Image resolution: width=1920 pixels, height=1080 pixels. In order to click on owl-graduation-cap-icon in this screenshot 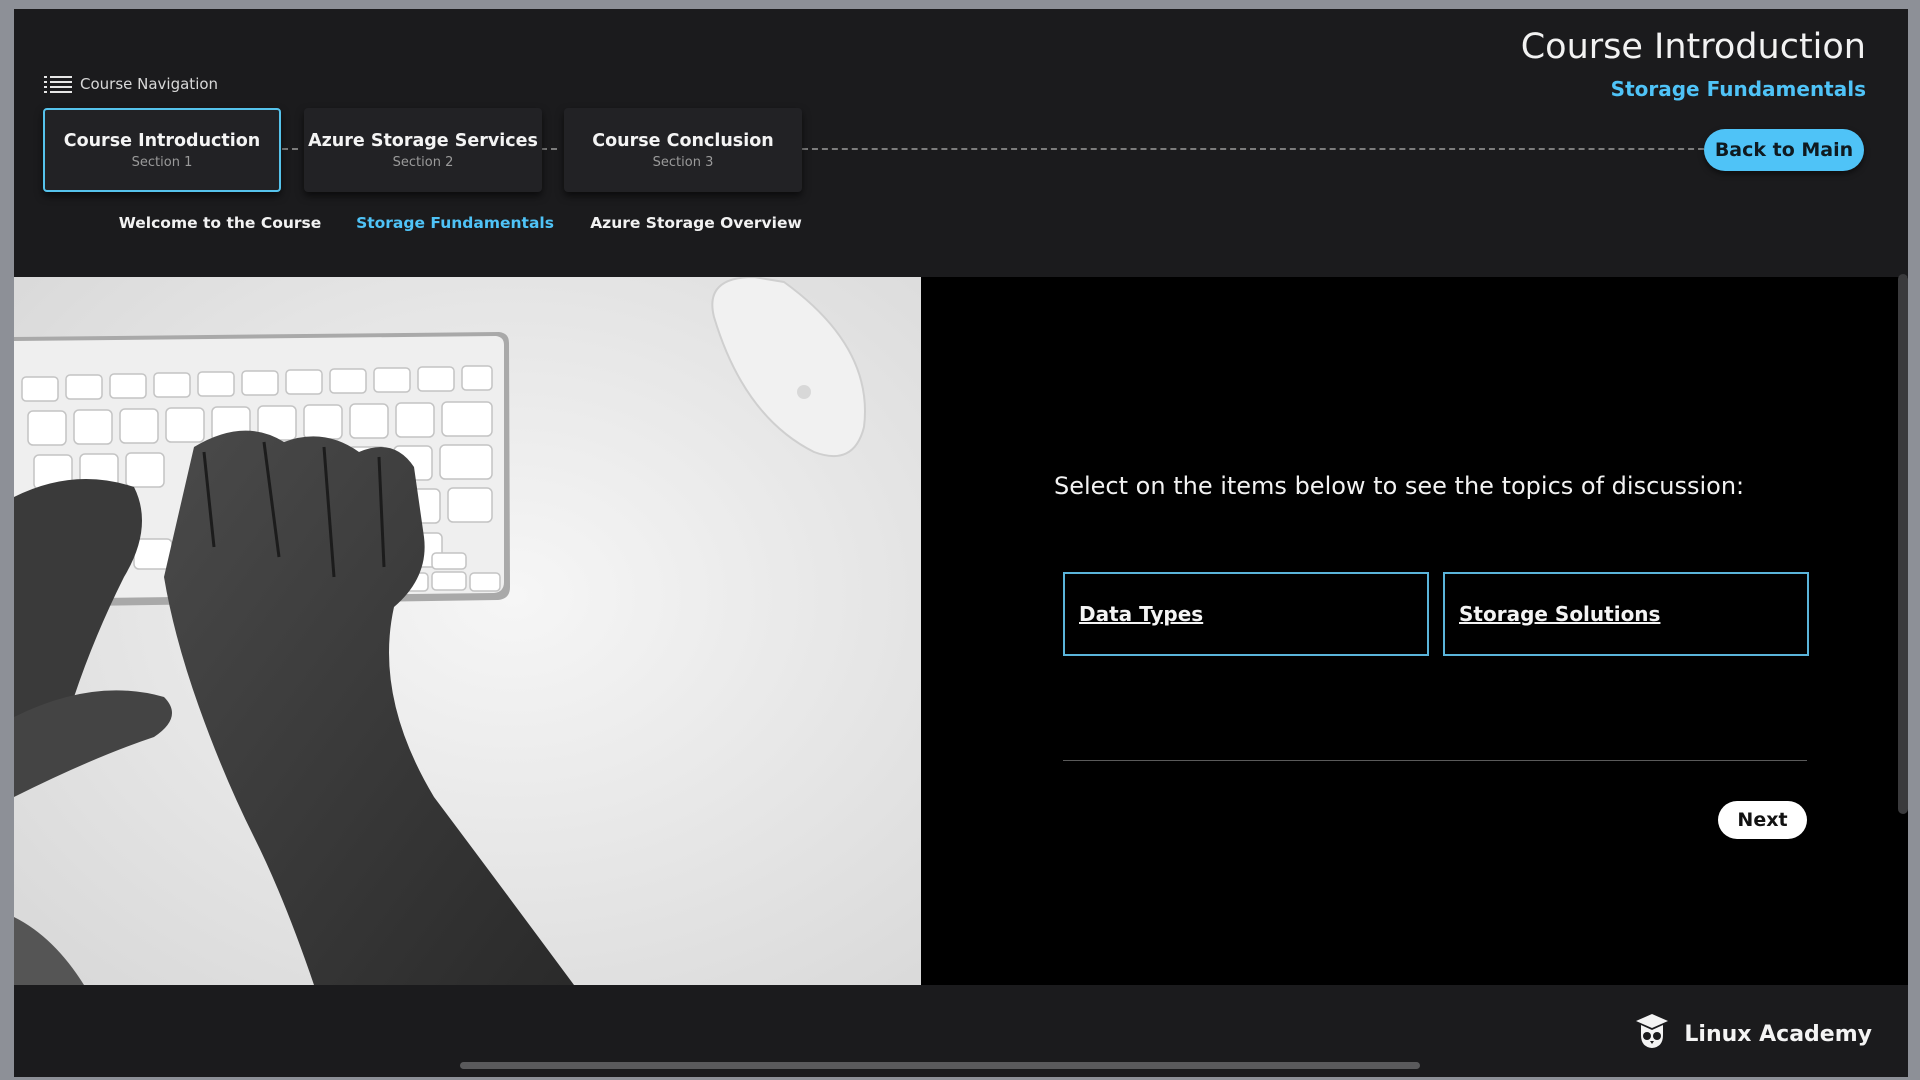, I will do `click(1652, 1034)`.